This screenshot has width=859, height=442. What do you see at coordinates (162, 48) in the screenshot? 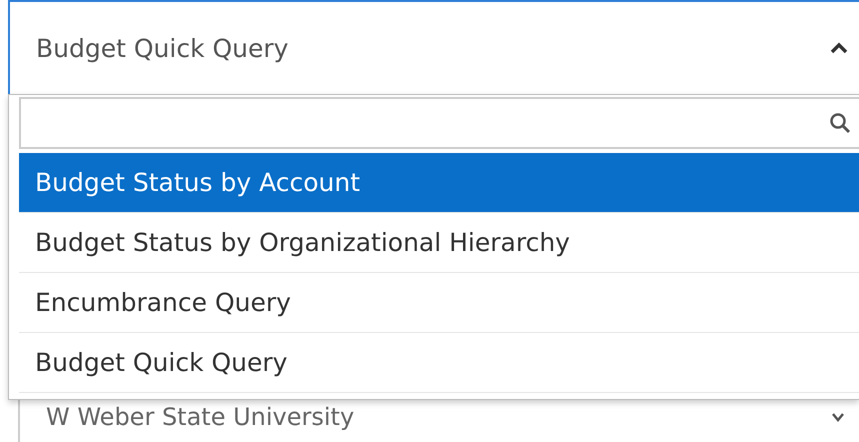
I see `select-value: Budget Quick Query` at bounding box center [162, 48].